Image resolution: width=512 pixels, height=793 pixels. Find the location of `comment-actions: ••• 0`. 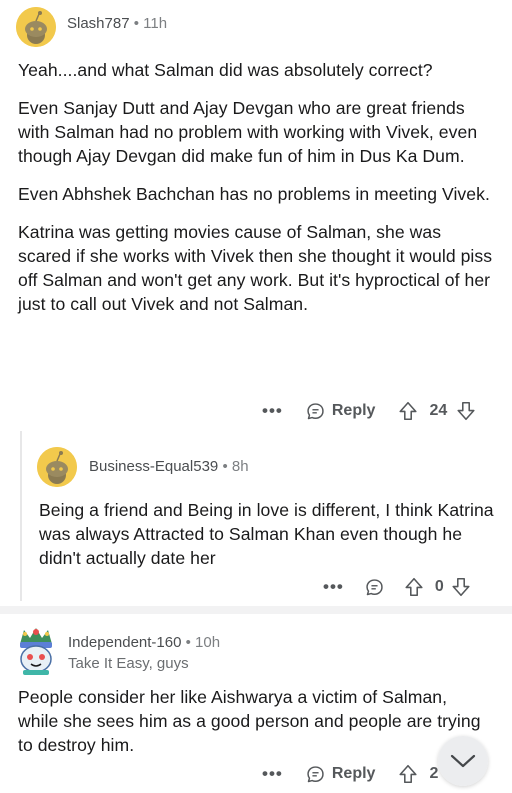

comment-actions: ••• 0 is located at coordinates (413, 587).